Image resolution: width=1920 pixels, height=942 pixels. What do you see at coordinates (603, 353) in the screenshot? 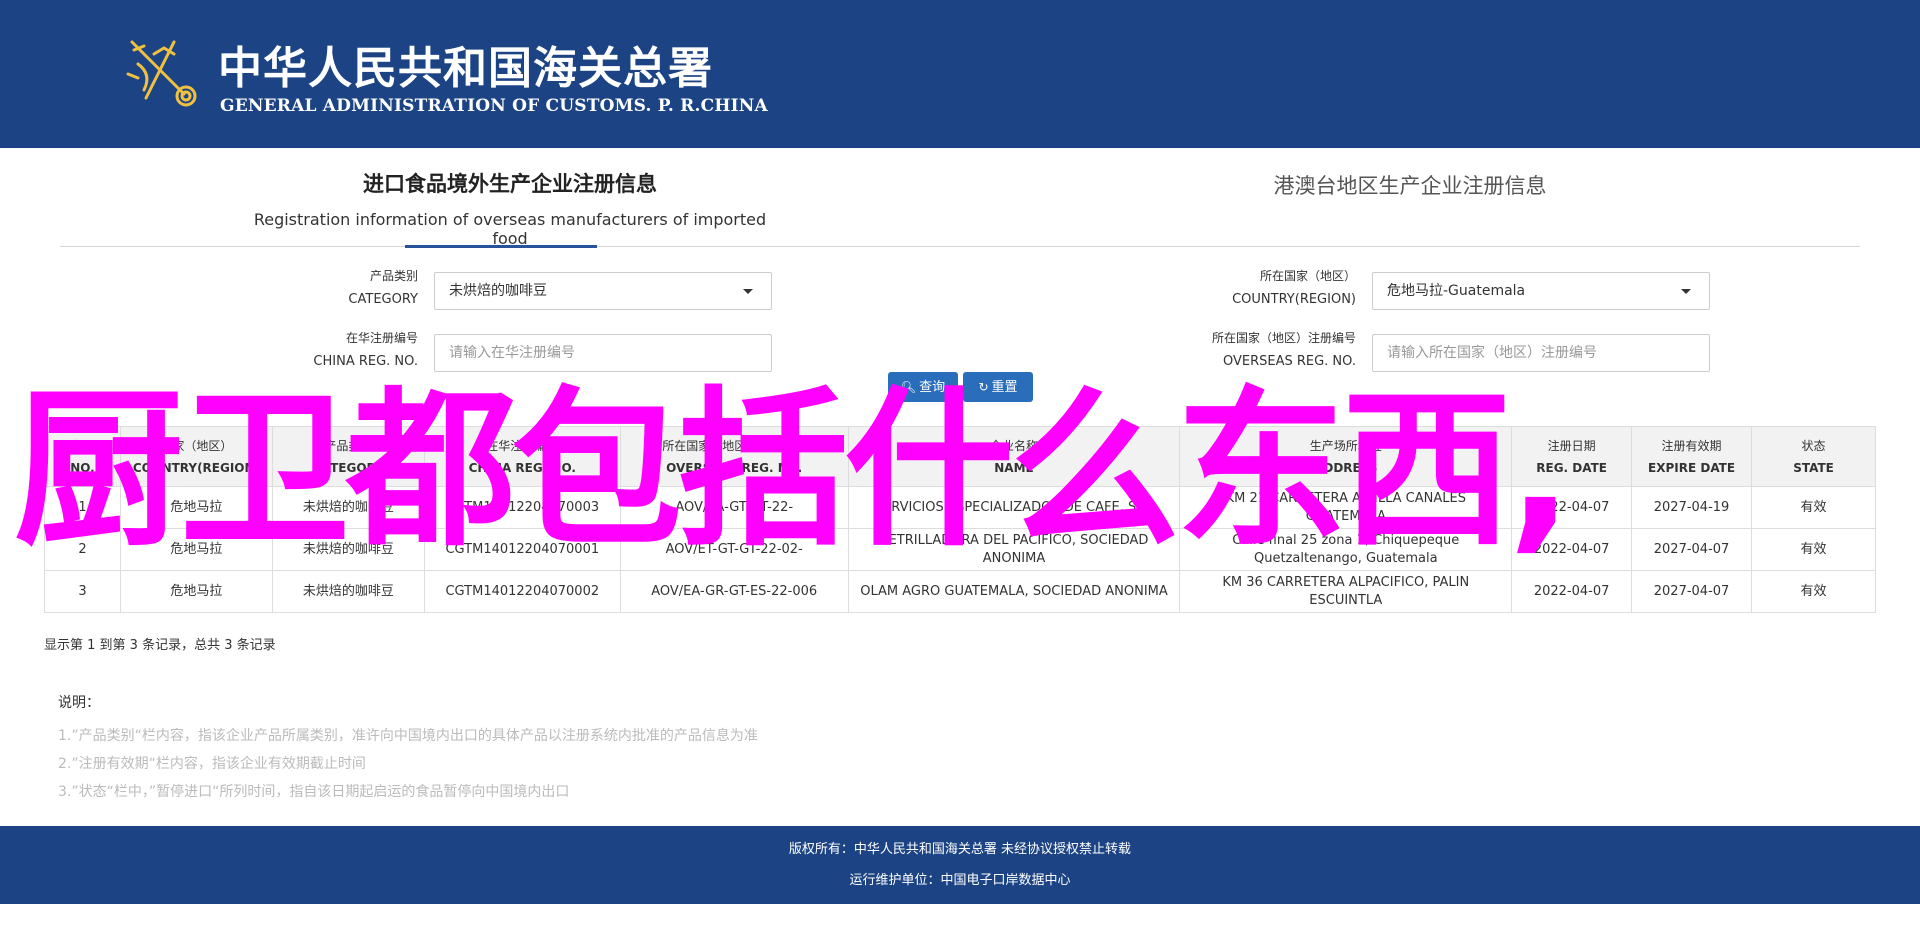
I see `china-reg-input: 请输入在华注册编号` at bounding box center [603, 353].